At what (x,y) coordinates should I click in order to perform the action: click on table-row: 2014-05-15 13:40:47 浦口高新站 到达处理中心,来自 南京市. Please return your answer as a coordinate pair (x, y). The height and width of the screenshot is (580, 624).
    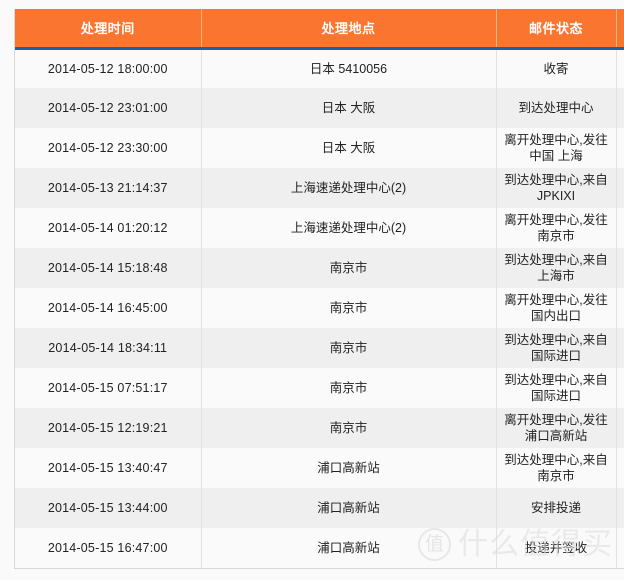
    Looking at the image, I should click on (319, 468).